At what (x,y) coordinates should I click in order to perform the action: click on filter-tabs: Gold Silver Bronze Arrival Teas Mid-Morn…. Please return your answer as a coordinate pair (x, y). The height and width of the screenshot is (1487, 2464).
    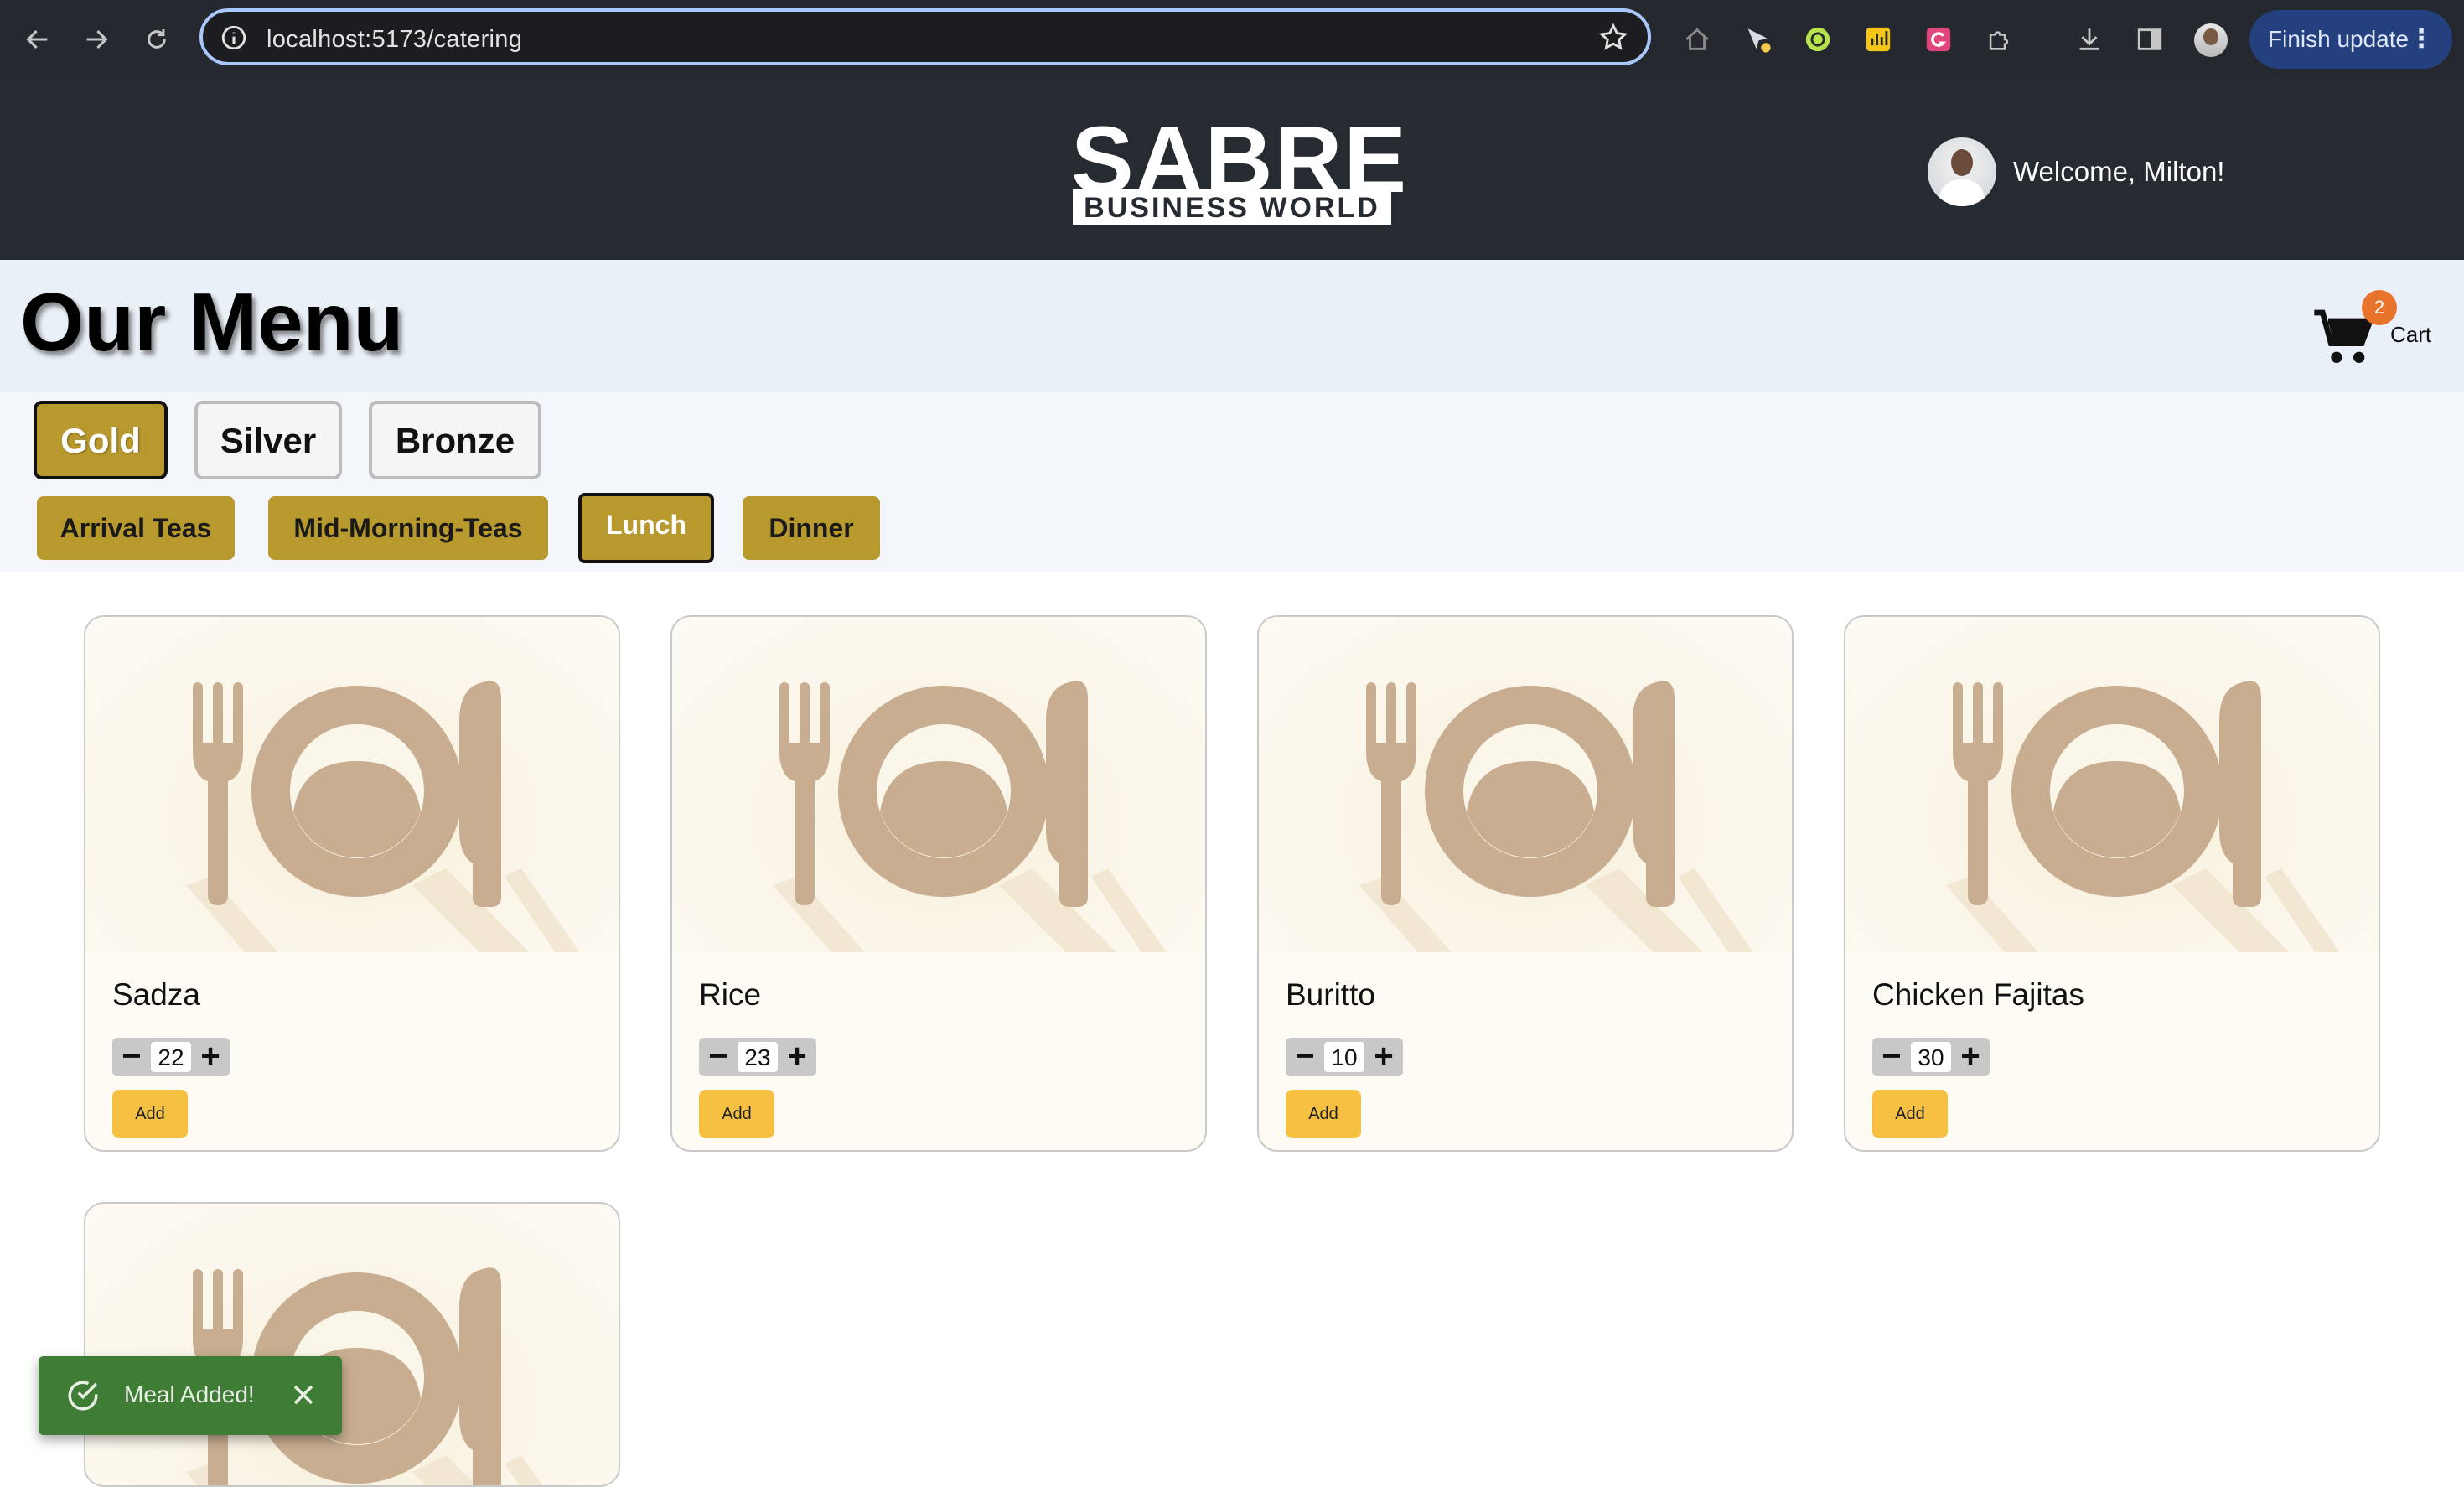
    Looking at the image, I should click on (1232, 482).